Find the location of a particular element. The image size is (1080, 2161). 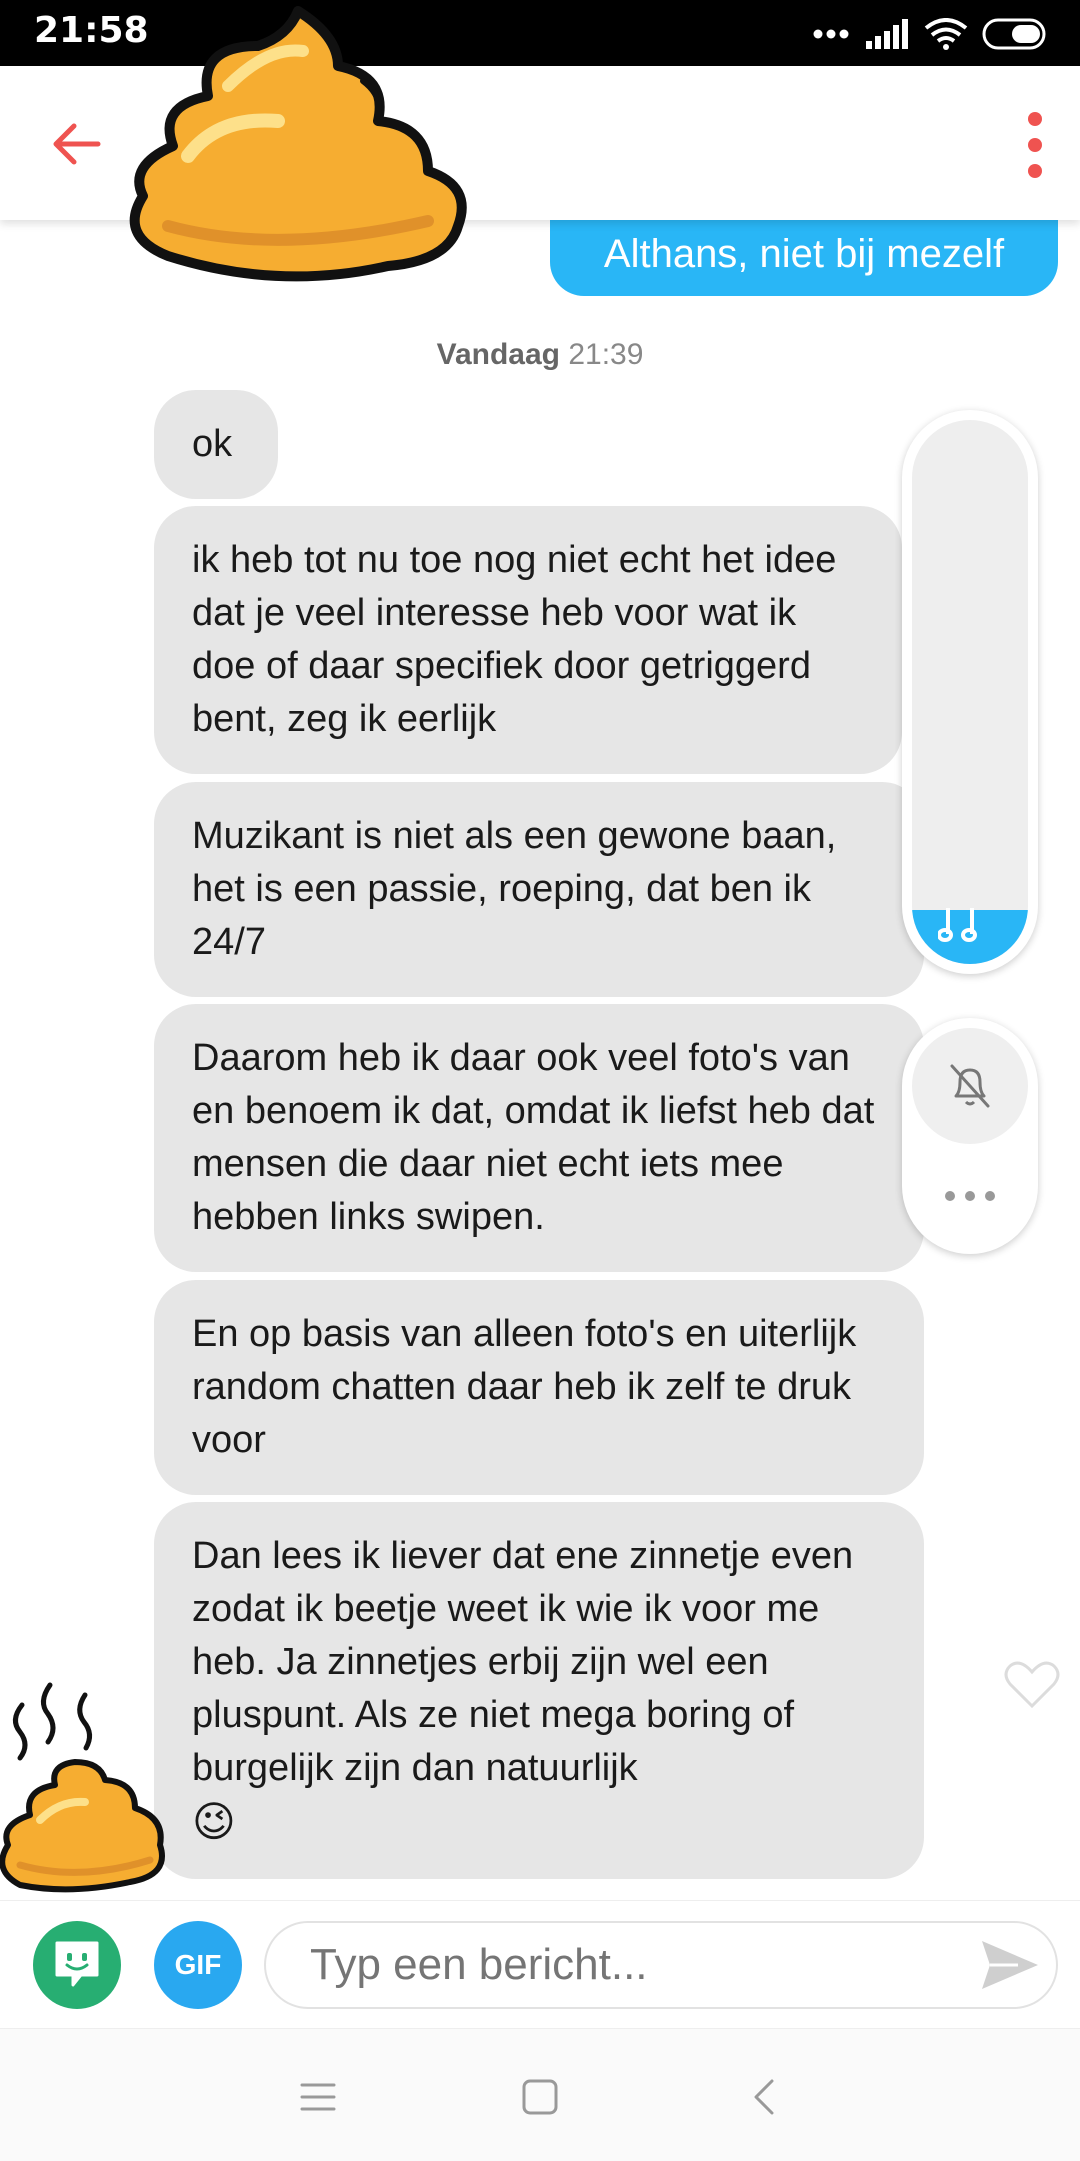

sent-message-bubble: Althans, niet bij mezelf is located at coordinates (804, 256).